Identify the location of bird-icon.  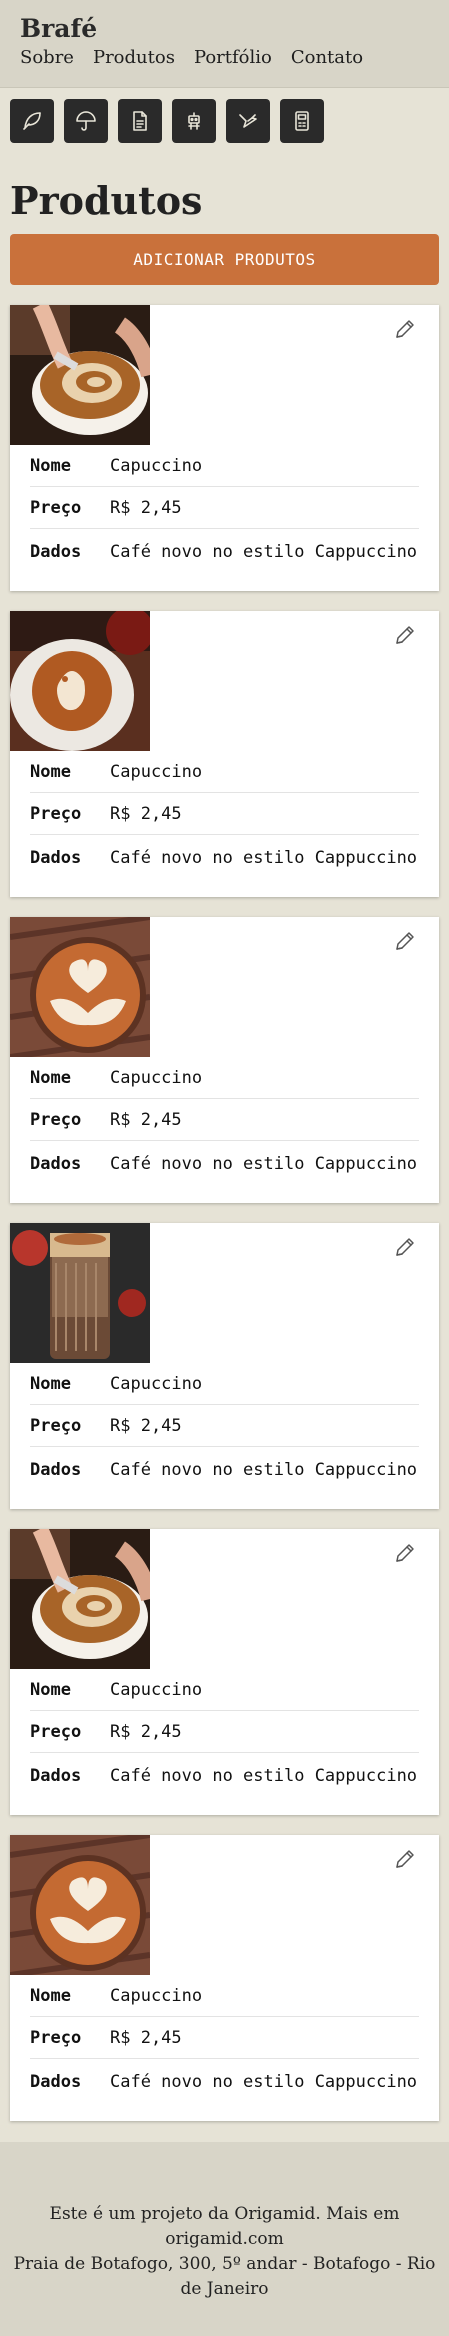
(248, 121).